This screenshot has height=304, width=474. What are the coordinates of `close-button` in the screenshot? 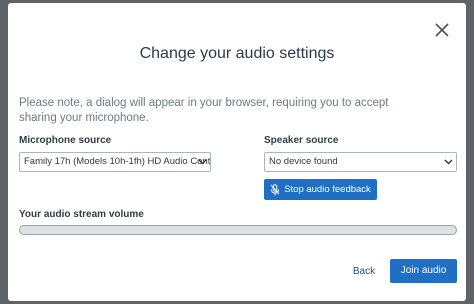 It's located at (442, 30).